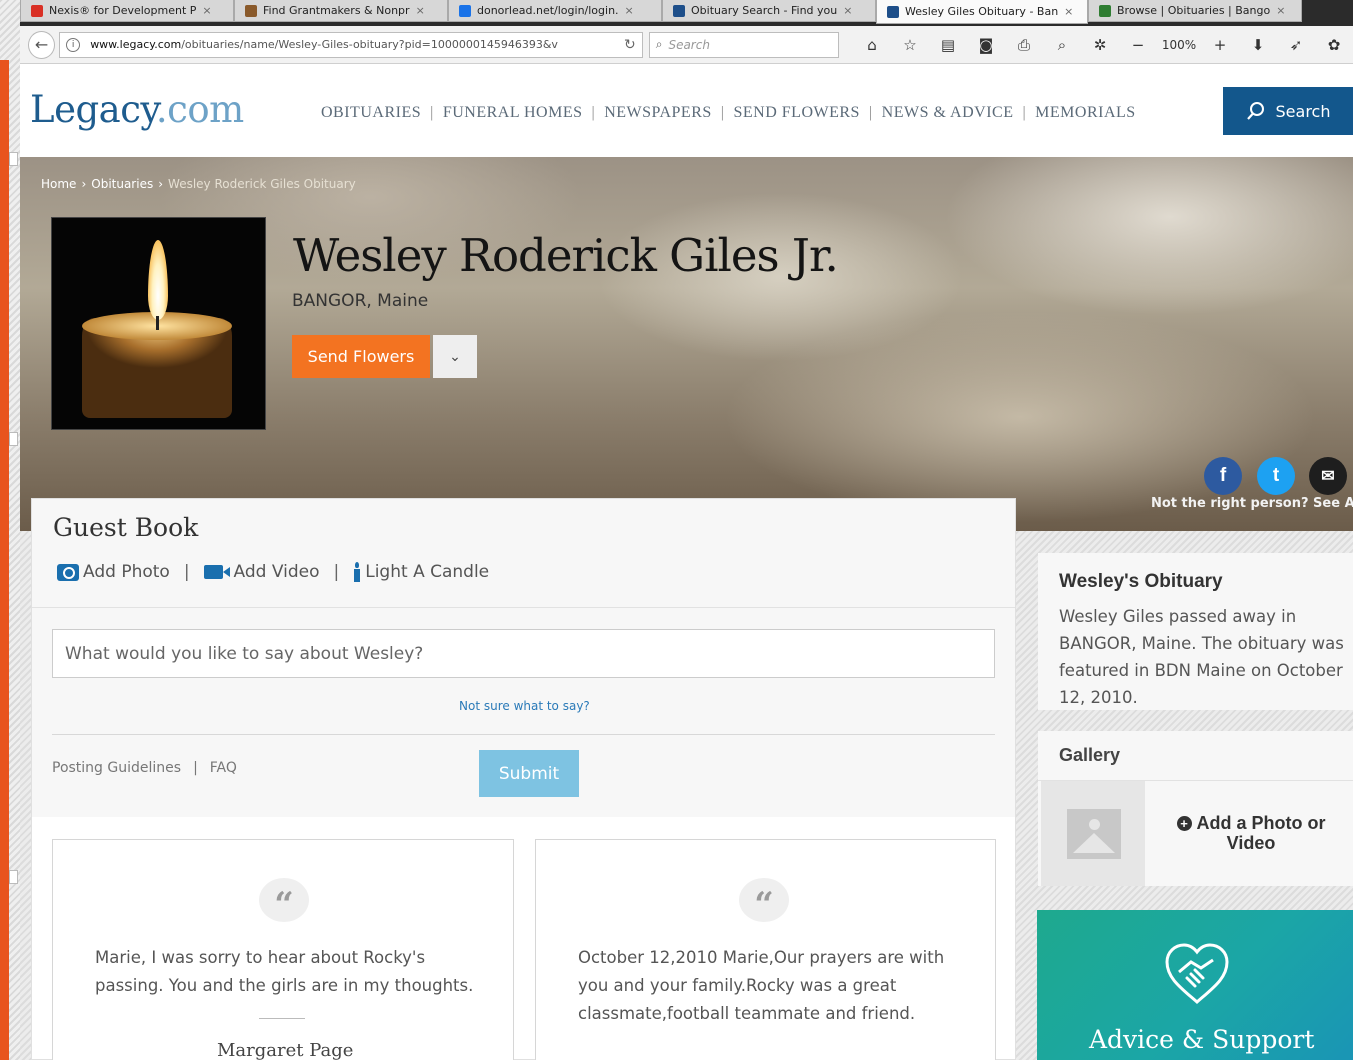 The height and width of the screenshot is (1060, 1353). Describe the element at coordinates (566, 255) in the screenshot. I see `deceased-name: Wesley Roderick Giles Jr.` at that location.